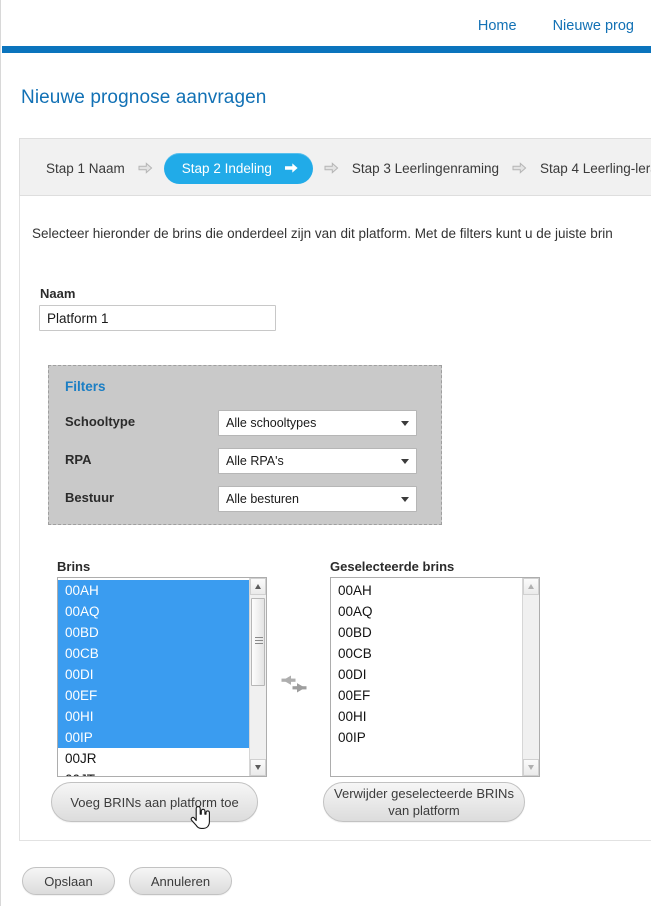 This screenshot has width=651, height=906. Describe the element at coordinates (317, 499) in the screenshot. I see `filter-select-bestuur: Alle besturen` at that location.